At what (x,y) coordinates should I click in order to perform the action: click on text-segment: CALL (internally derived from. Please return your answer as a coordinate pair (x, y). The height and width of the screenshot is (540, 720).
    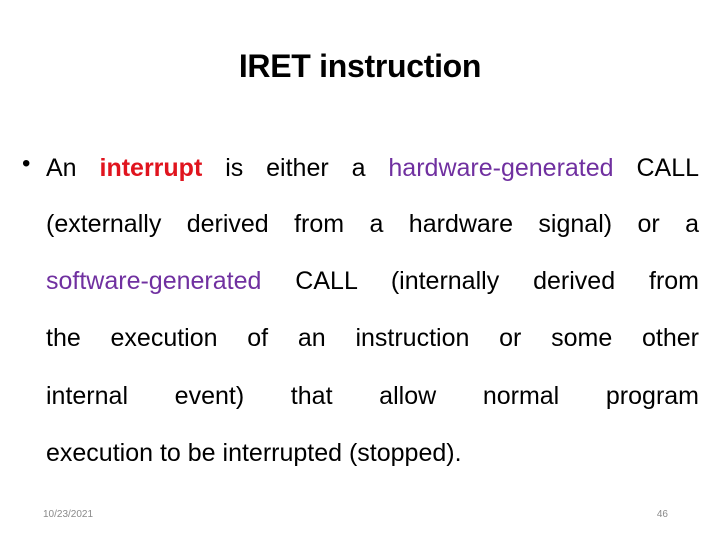
    Looking at the image, I should click on (480, 281).